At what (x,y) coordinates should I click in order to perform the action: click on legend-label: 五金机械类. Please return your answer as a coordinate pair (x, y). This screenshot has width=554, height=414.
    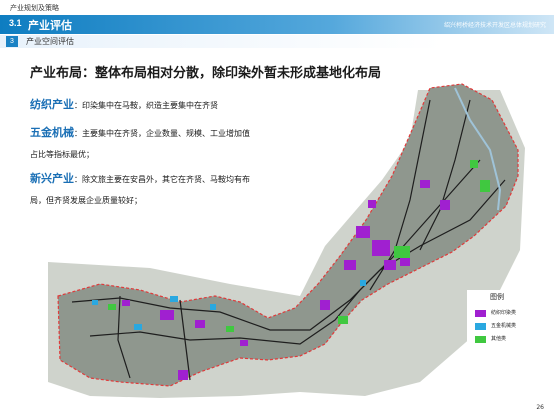
    Looking at the image, I should click on (504, 326).